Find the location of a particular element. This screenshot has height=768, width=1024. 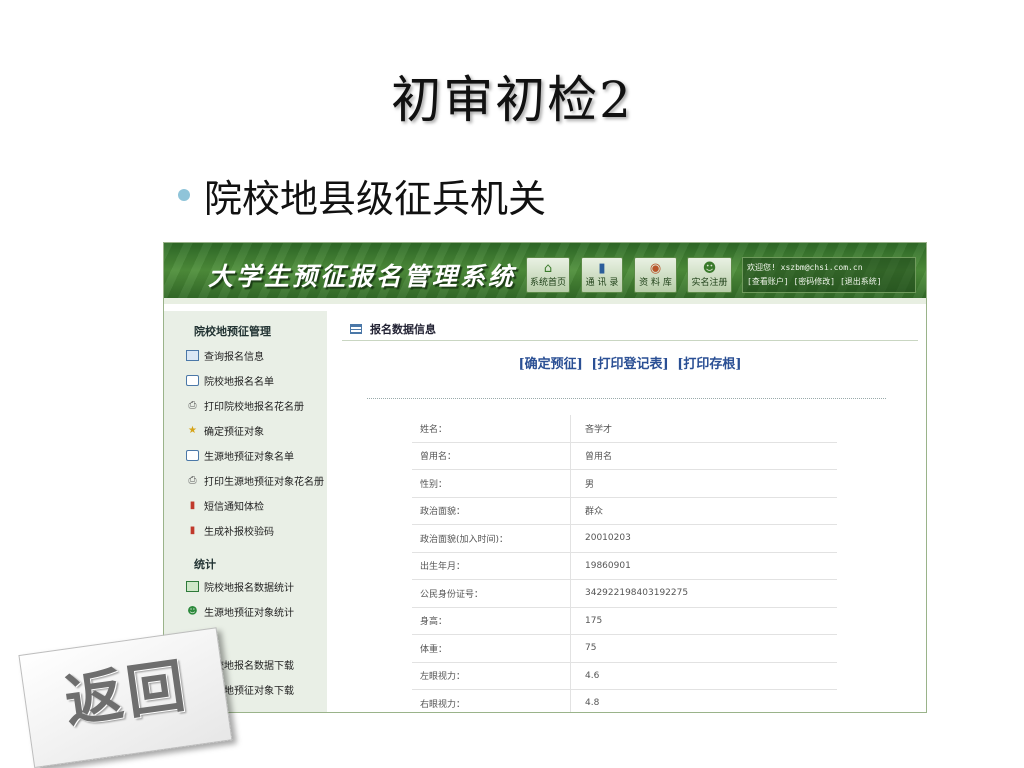

field-label: 右眼视力： is located at coordinates (491, 700).